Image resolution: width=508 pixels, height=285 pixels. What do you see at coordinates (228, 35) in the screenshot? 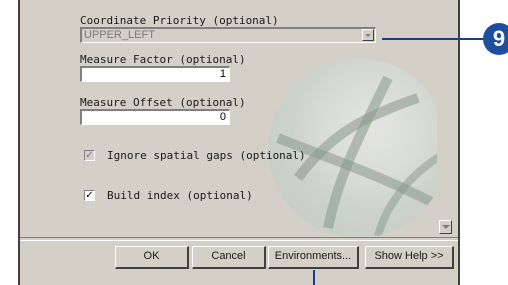
I see `coordinate-priority-select: UPPER_LEFT` at bounding box center [228, 35].